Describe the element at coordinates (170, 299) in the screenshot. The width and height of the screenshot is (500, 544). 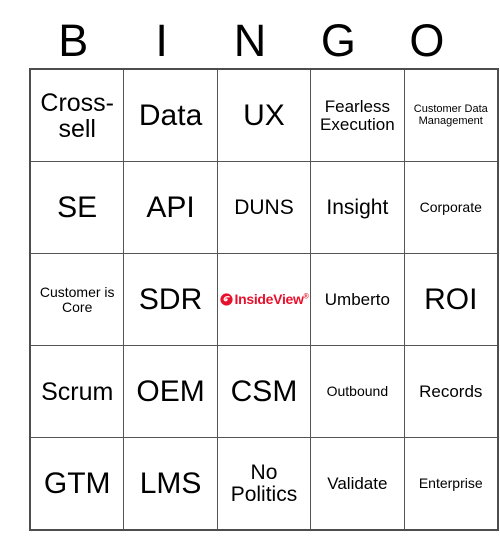
I see `bingo-cell: SDR` at that location.